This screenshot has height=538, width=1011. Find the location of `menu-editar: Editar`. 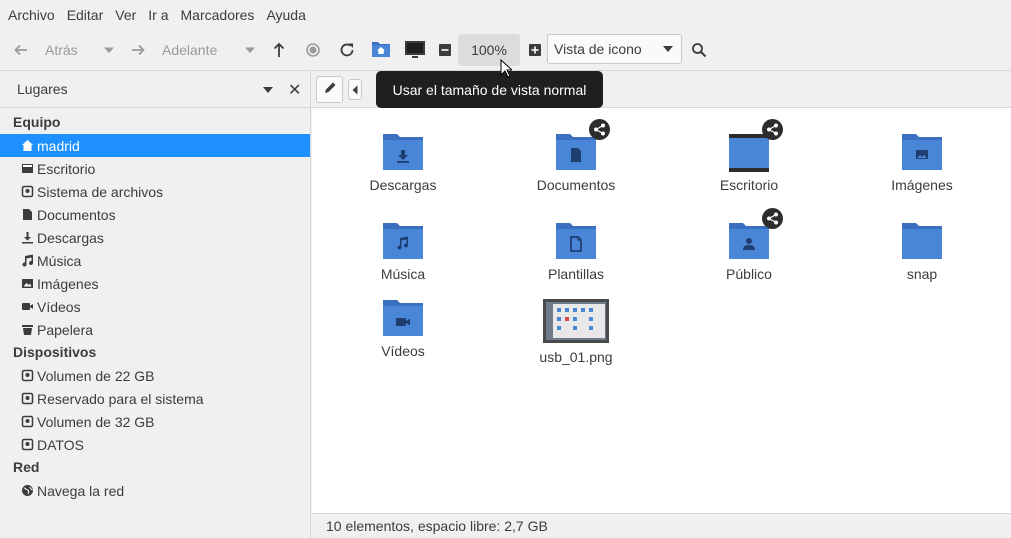

menu-editar: Editar is located at coordinates (85, 15).